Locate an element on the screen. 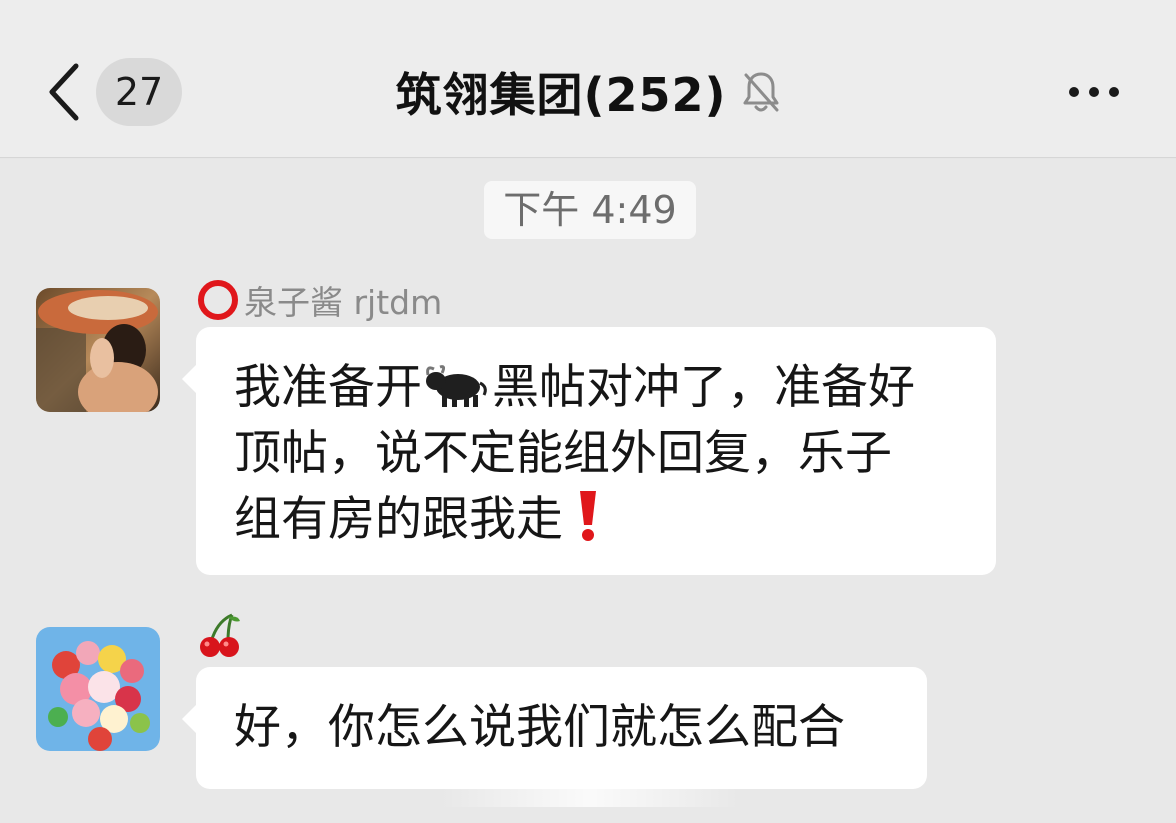 The image size is (1176, 823). message-line: 组有房的跟我走 is located at coordinates (596, 520).